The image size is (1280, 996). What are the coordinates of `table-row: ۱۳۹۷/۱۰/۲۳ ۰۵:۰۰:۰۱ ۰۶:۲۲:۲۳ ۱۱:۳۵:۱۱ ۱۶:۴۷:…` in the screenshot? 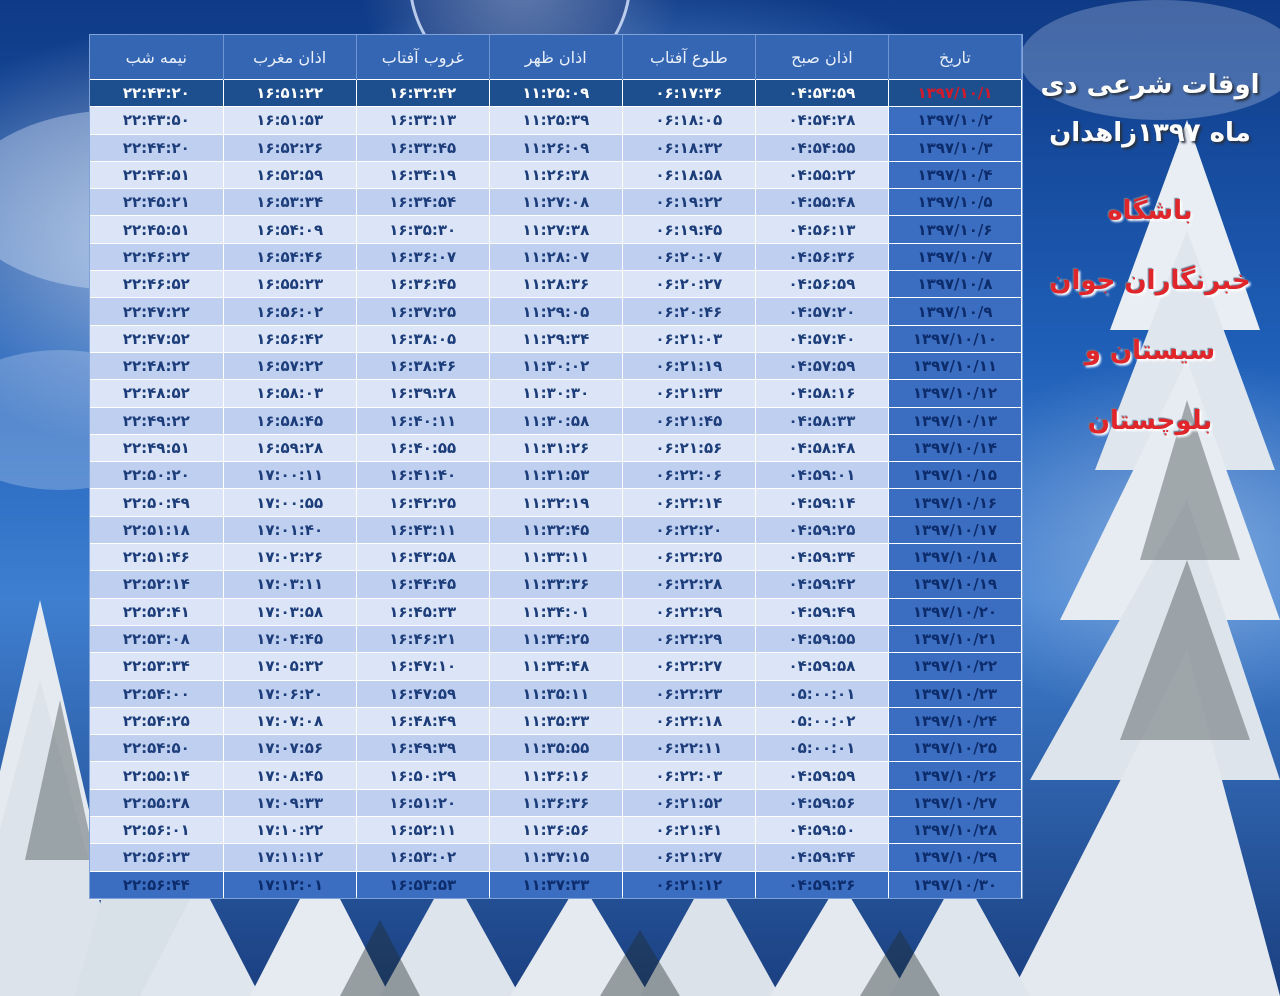 It's located at (556, 693).